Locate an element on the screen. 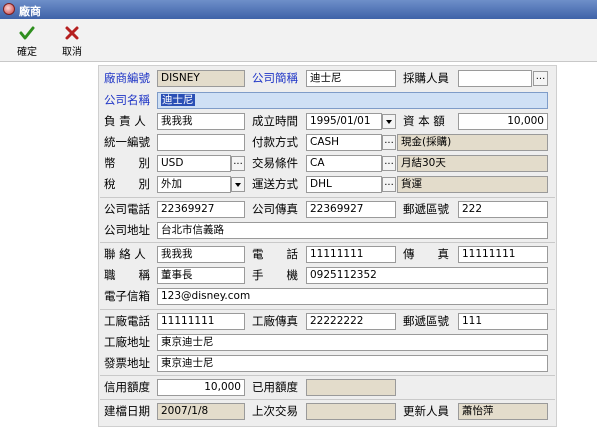 This screenshot has height=435, width=597. fax-label: 公司傳真 is located at coordinates (275, 209).